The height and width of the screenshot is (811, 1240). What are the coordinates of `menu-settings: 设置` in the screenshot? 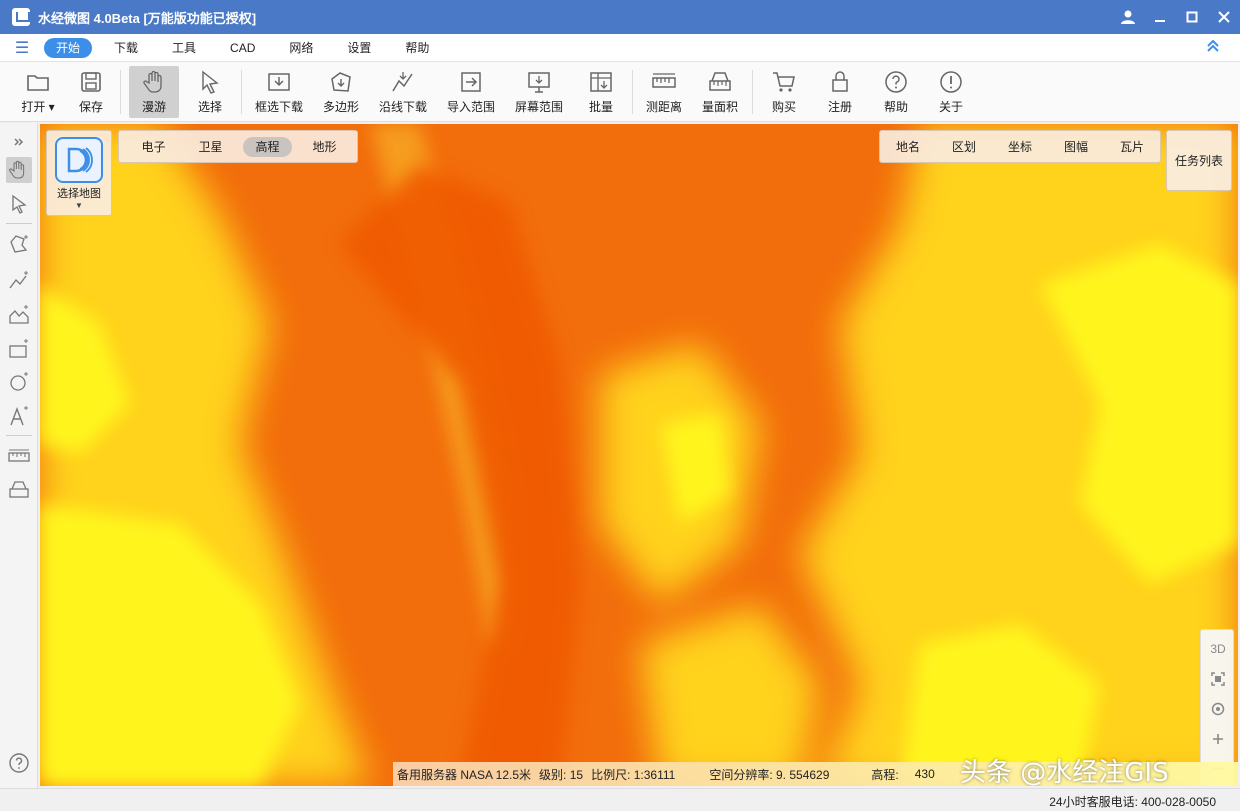 It's located at (359, 48).